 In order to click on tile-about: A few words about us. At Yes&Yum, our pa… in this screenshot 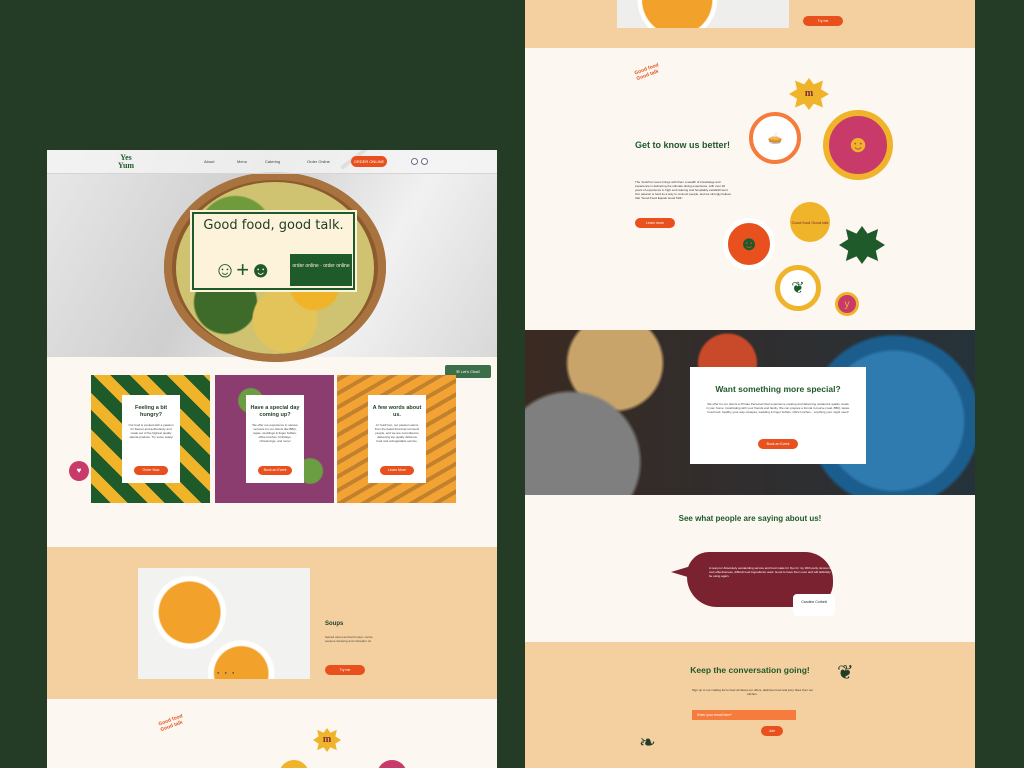, I will do `click(396, 439)`.